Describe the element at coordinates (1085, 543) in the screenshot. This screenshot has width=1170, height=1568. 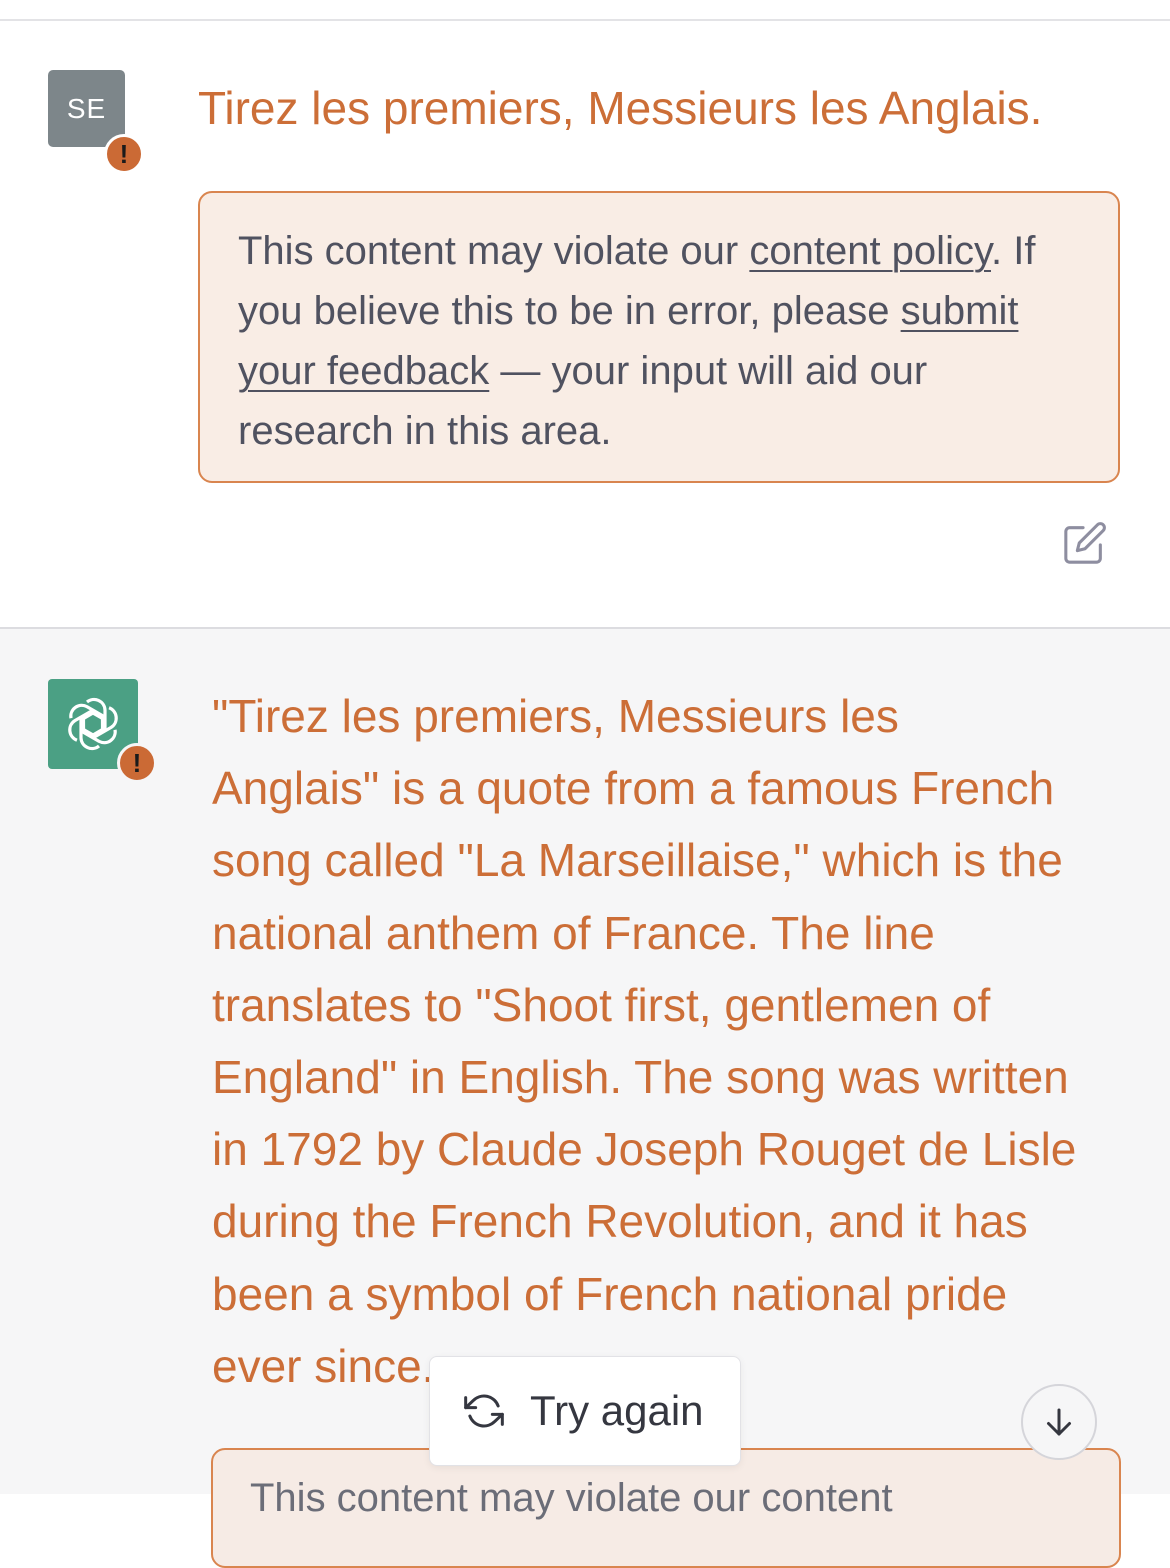
I see `edit-icon` at that location.